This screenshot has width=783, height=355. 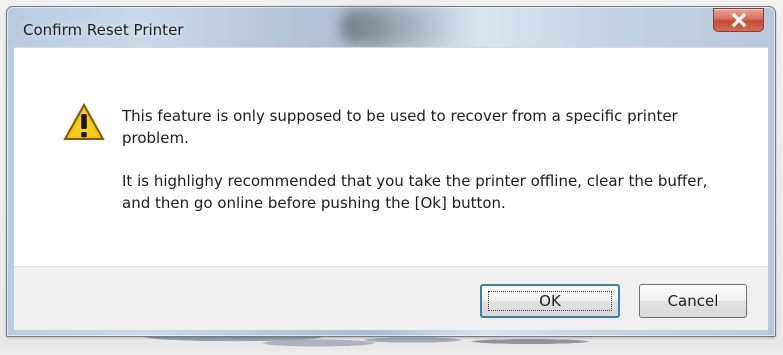 I want to click on ok-button: OK, so click(x=550, y=301).